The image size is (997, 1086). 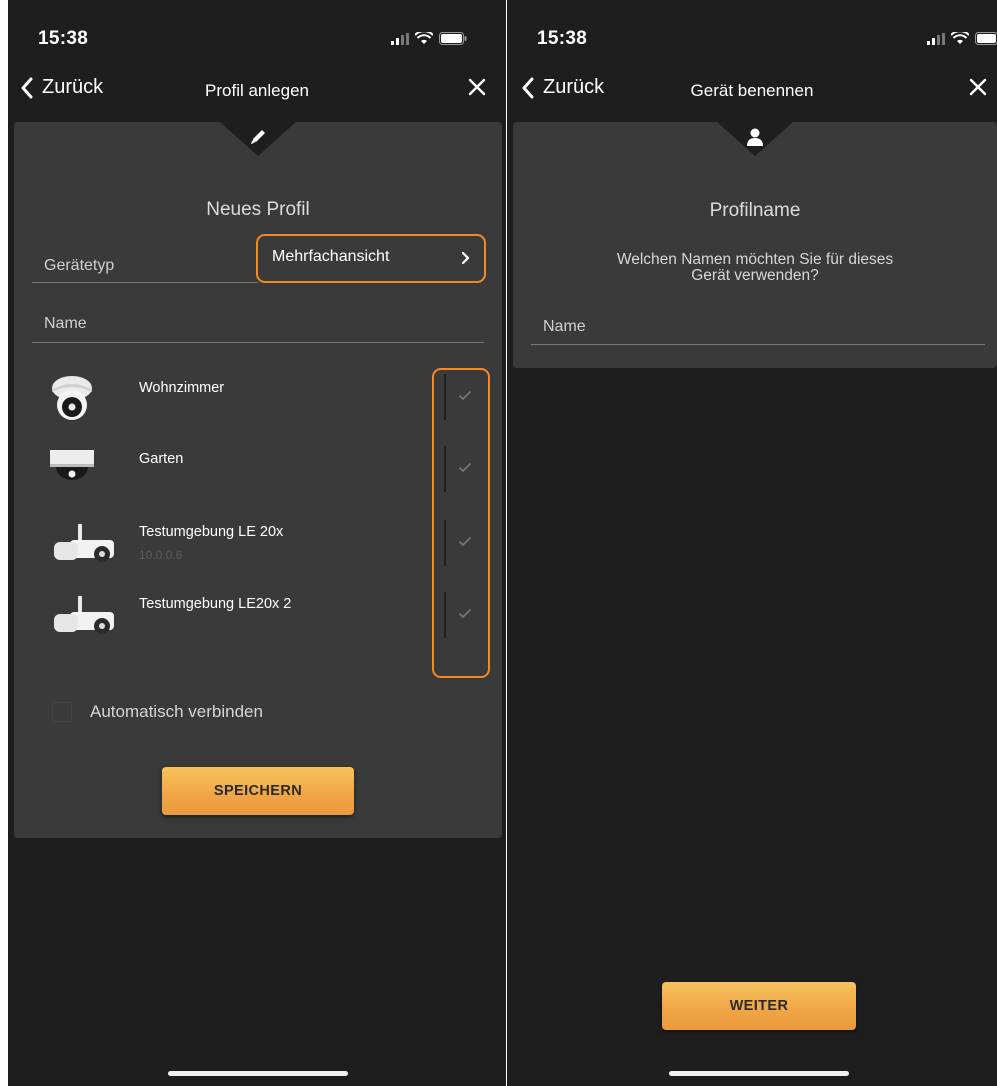 I want to click on page-title: Profil anlegen, so click(x=257, y=90).